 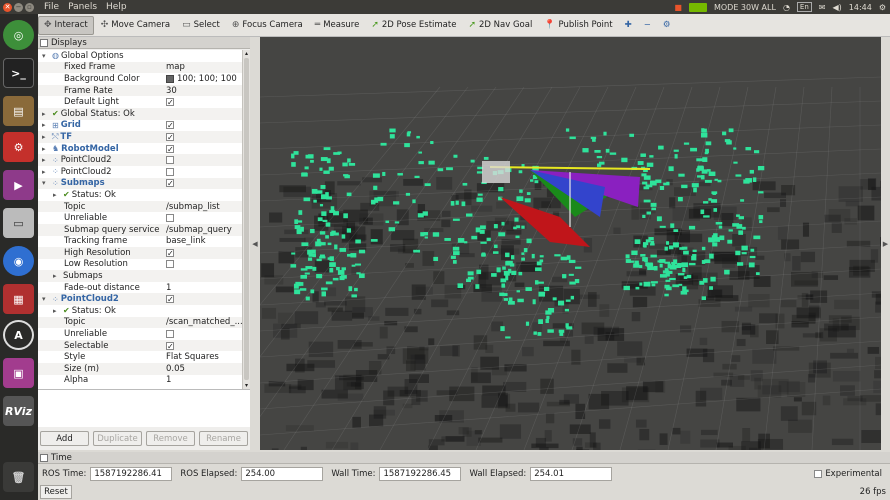 What do you see at coordinates (140, 183) in the screenshot?
I see `tree-row: ▾ ⁘ Submaps ✓` at bounding box center [140, 183].